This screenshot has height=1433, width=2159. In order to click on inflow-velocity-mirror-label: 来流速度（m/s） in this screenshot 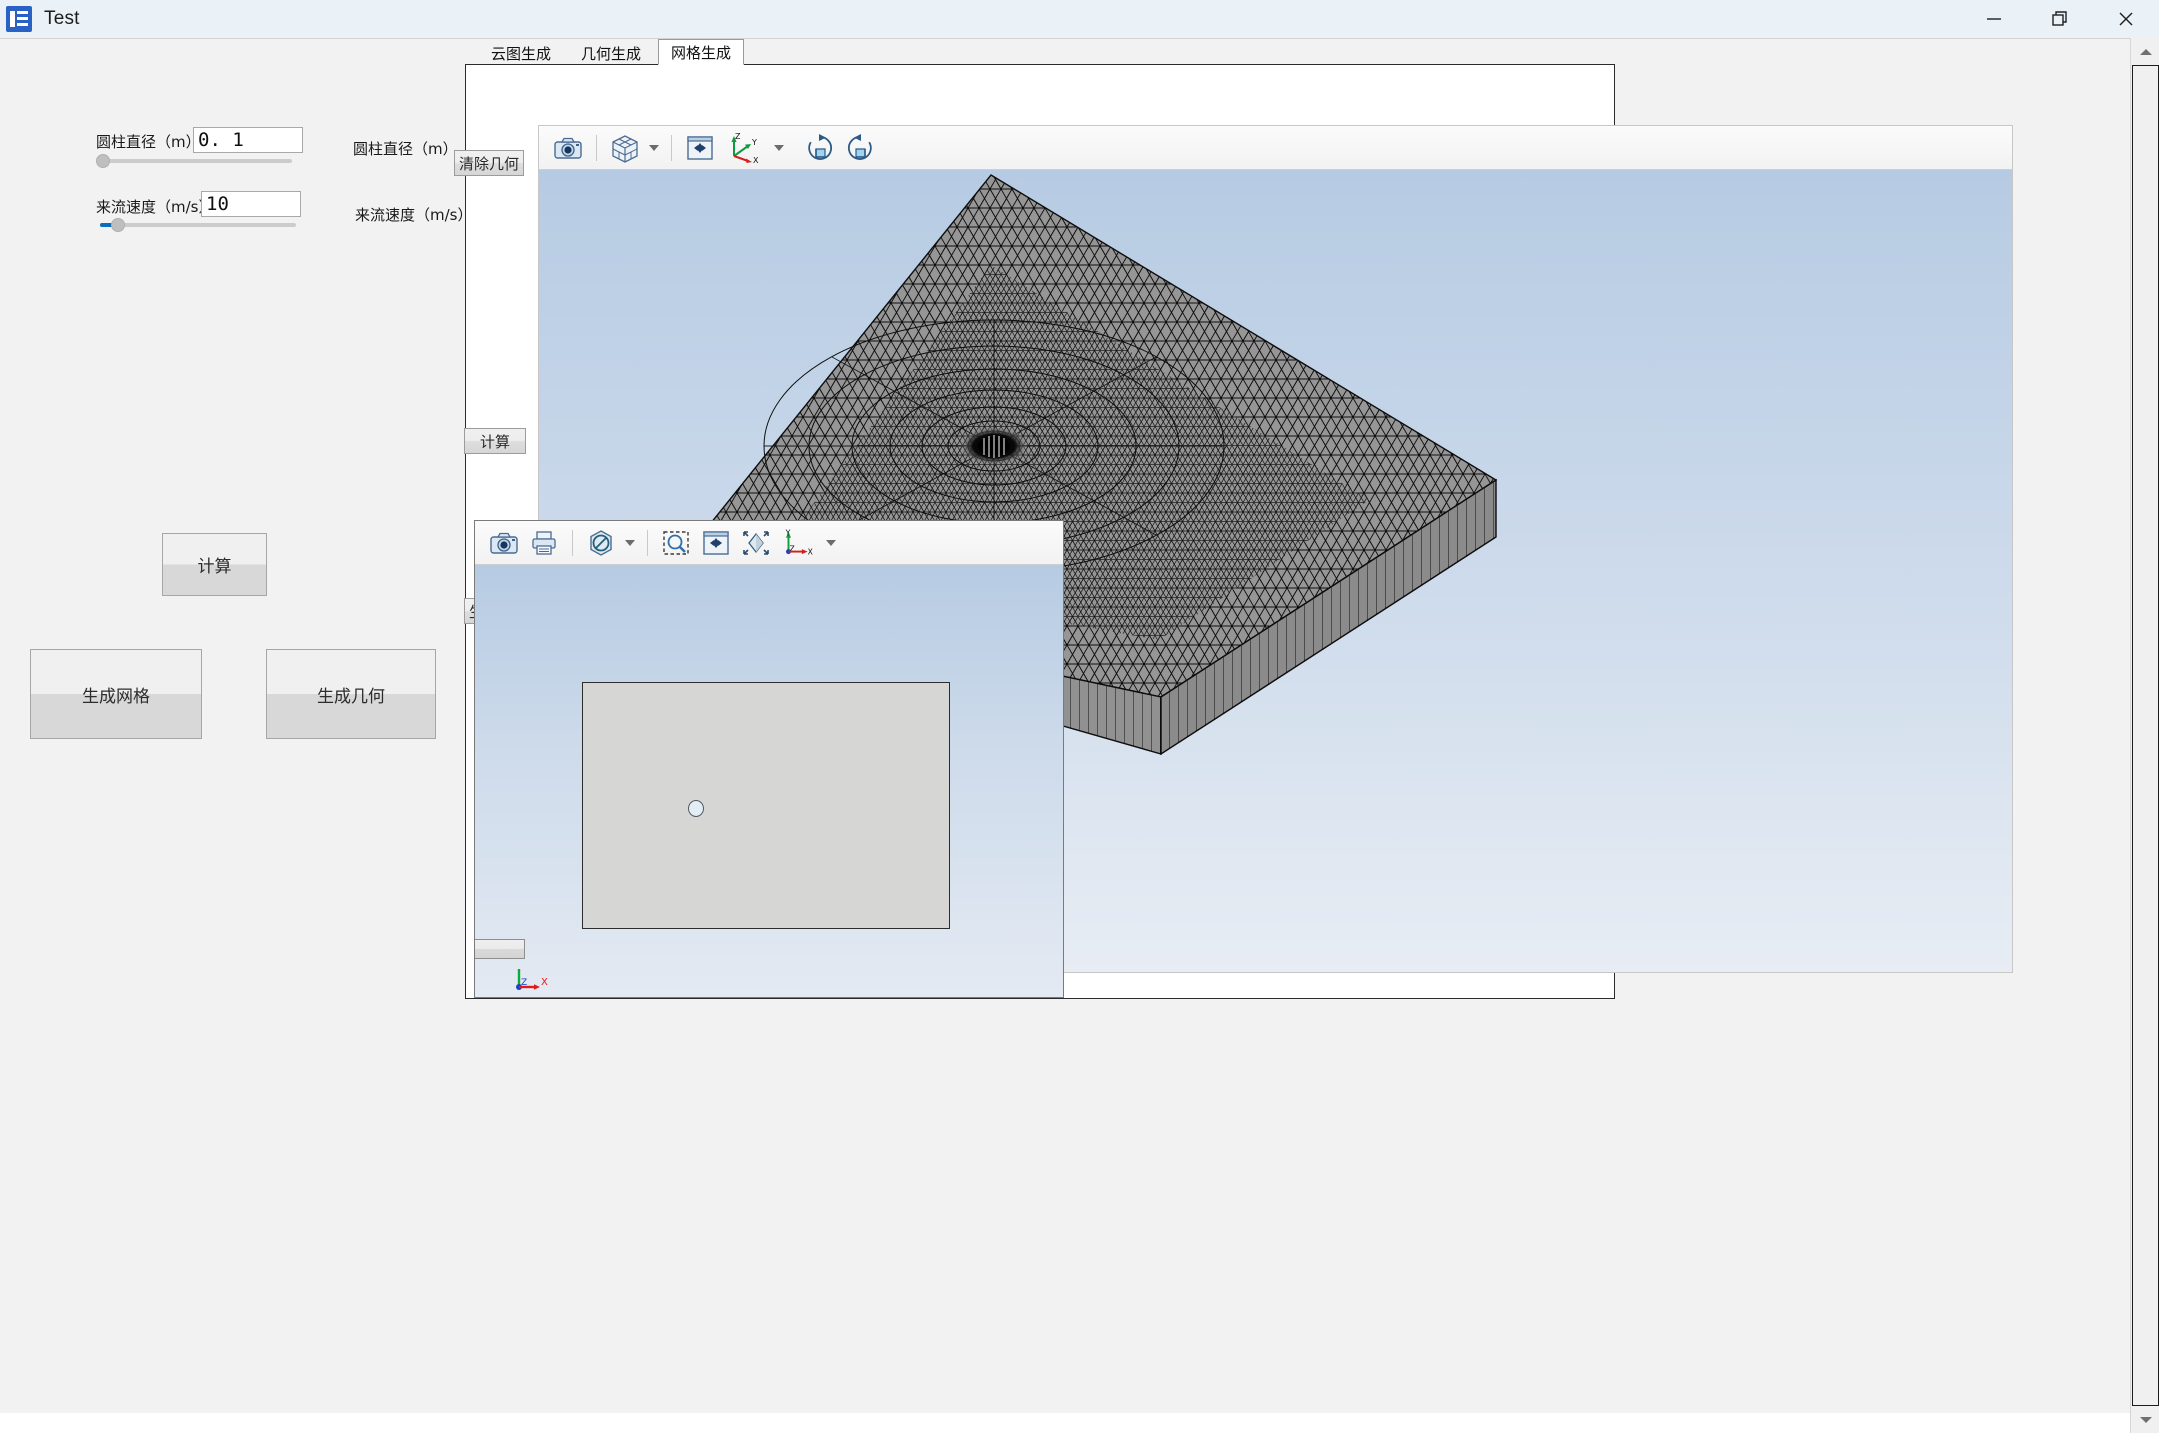, I will do `click(414, 215)`.